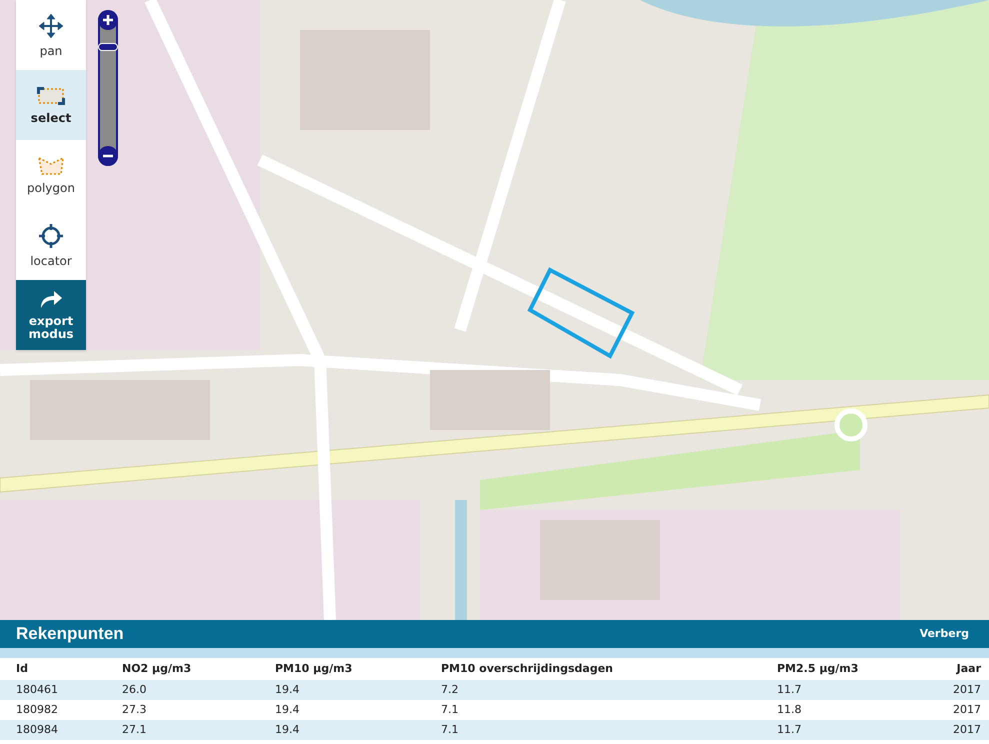 This screenshot has height=744, width=989. What do you see at coordinates (51, 96) in the screenshot?
I see `rectangle-select-icon` at bounding box center [51, 96].